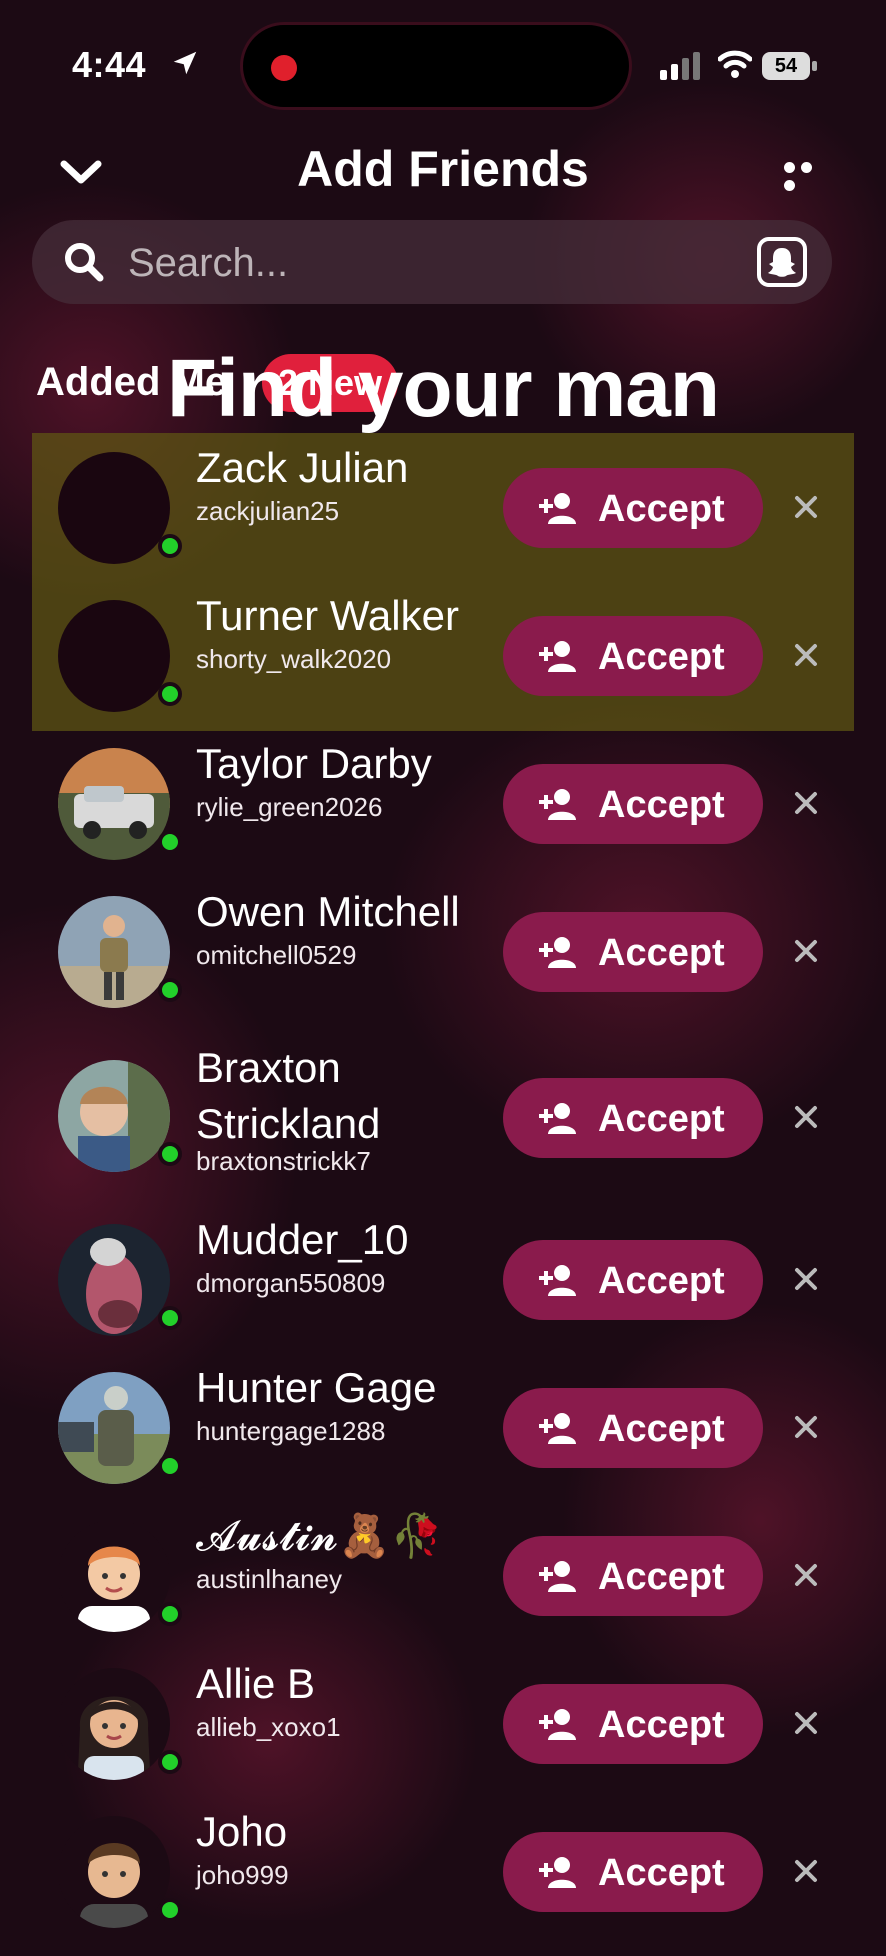  I want to click on more-options-icon, so click(809, 175).